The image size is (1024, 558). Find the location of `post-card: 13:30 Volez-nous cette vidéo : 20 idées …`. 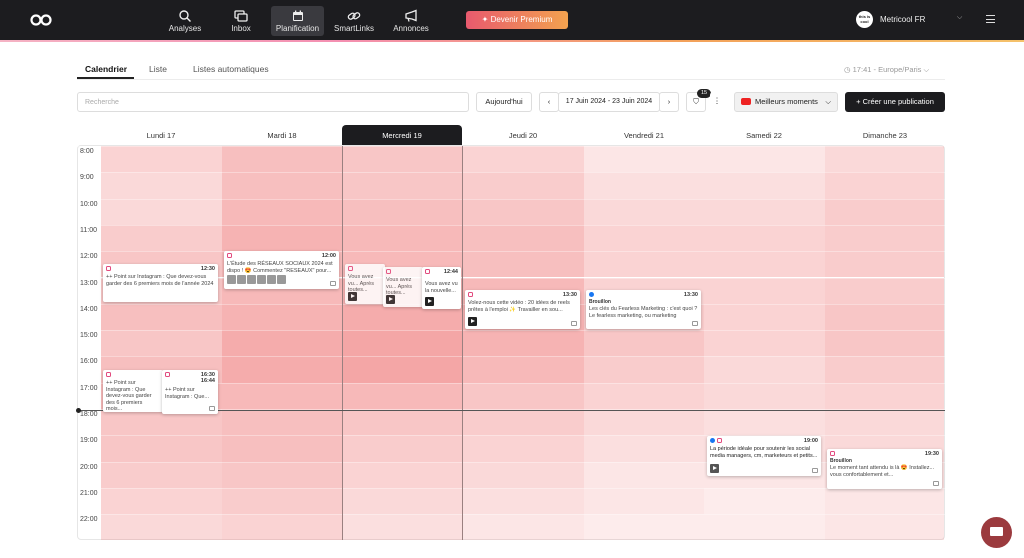

post-card: 13:30 Volez-nous cette vidéo : 20 idées … is located at coordinates (522, 309).